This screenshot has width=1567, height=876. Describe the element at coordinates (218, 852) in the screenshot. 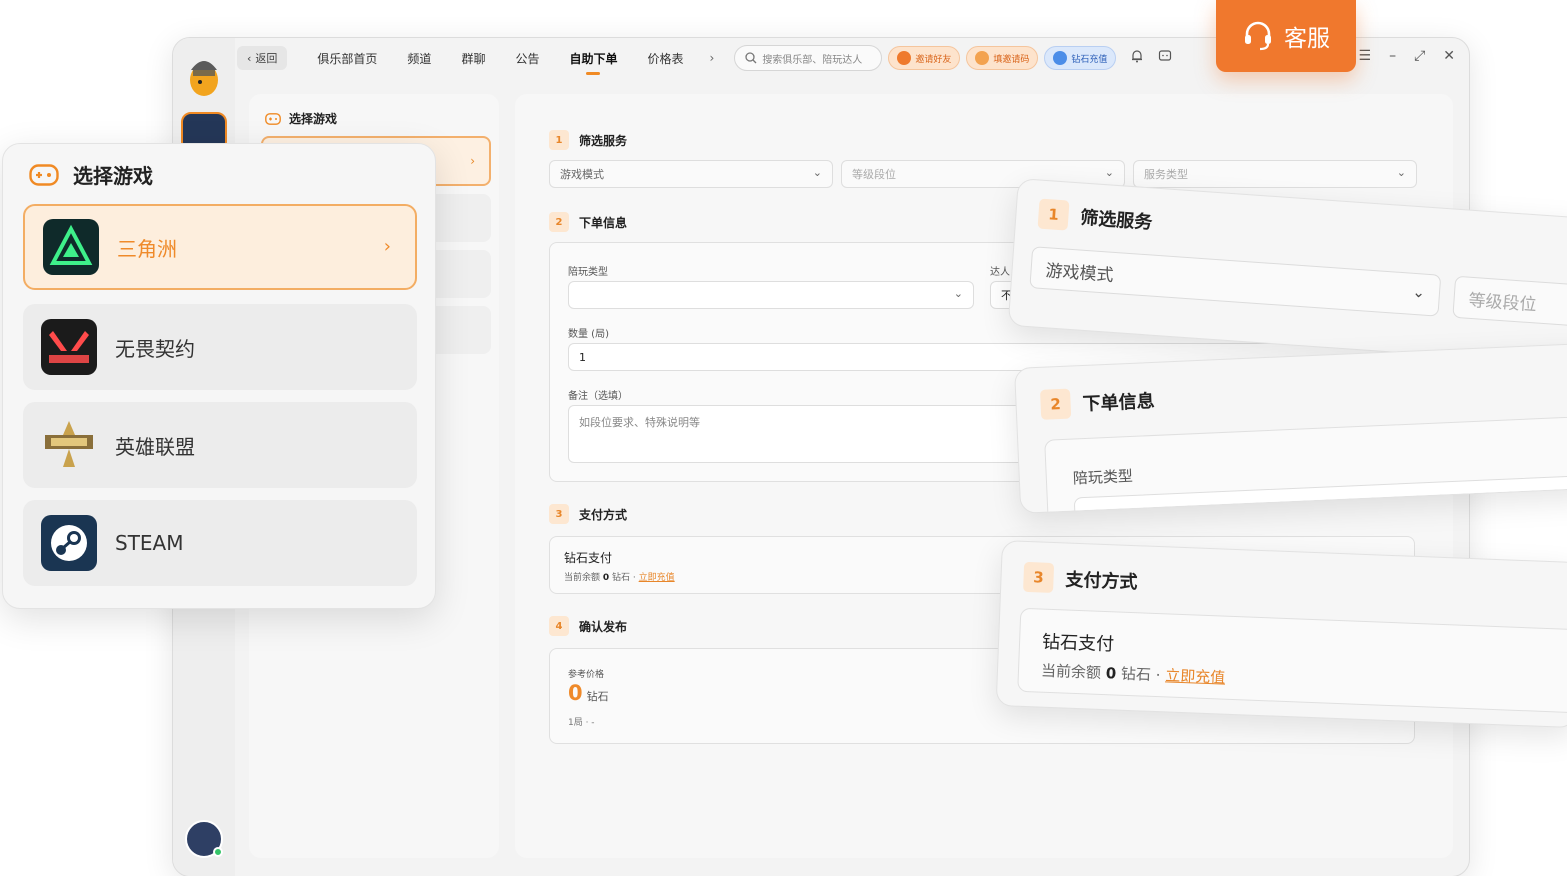

I see `online-status-dot` at that location.